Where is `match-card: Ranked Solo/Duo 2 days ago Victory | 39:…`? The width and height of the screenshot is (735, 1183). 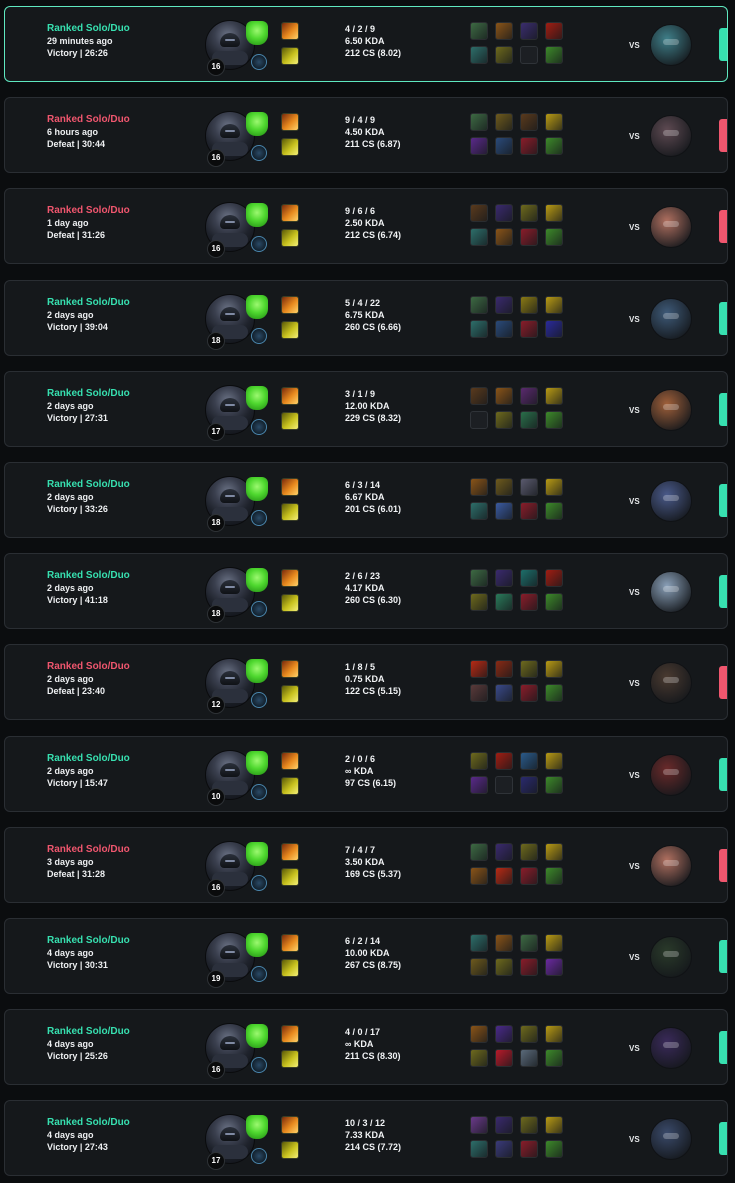 match-card: Ranked Solo/Duo 2 days ago Victory | 39:… is located at coordinates (366, 317).